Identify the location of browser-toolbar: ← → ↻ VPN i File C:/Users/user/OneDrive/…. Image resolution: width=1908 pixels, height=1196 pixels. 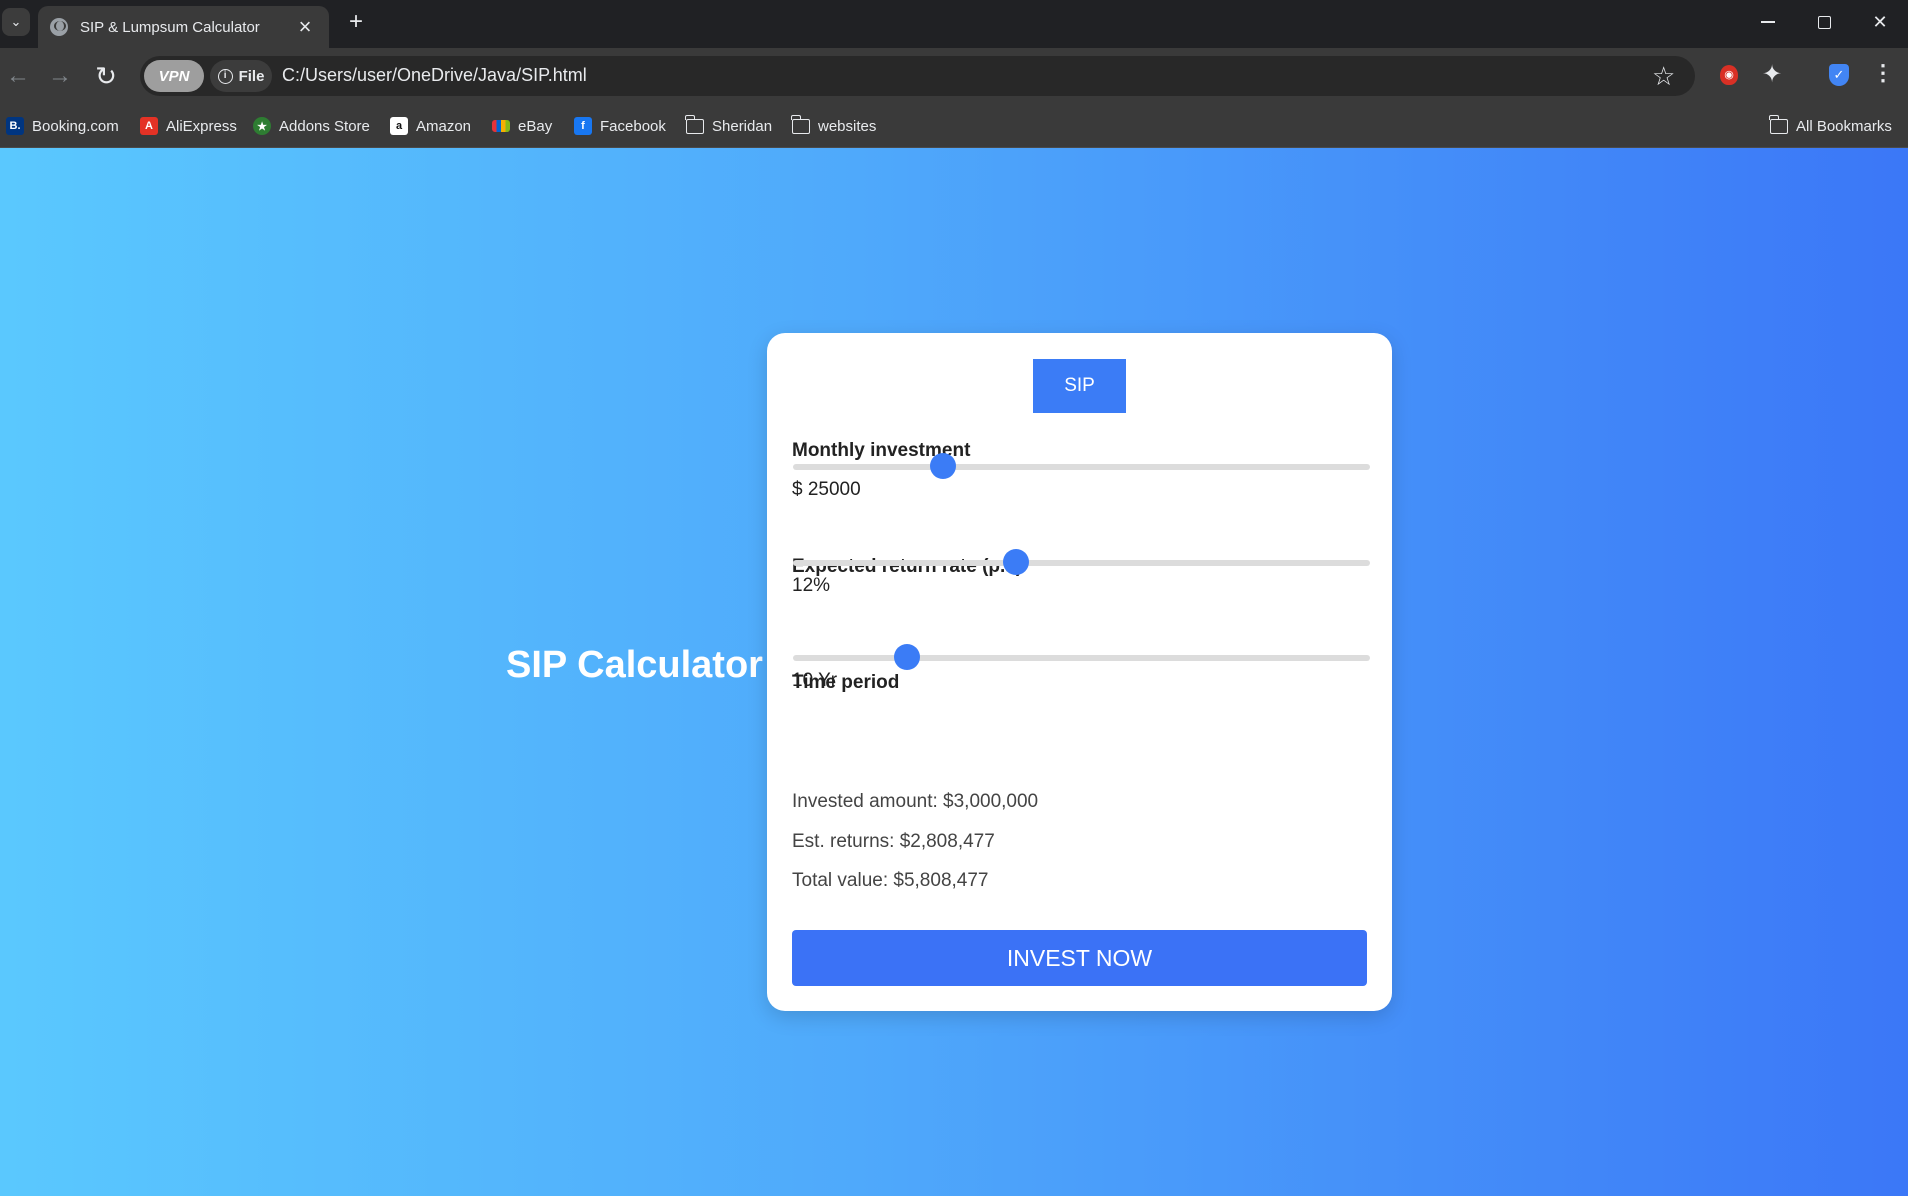
(954, 76).